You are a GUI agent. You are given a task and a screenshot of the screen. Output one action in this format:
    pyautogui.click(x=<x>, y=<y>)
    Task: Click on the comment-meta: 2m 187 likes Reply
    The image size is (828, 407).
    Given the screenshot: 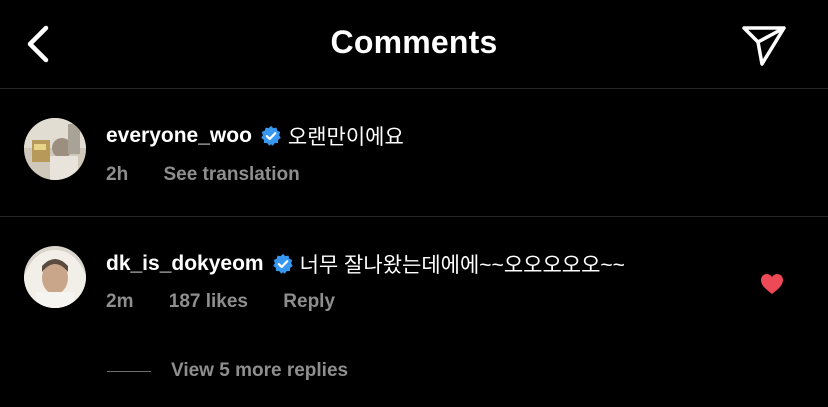 What is the action you would take?
    pyautogui.click(x=235, y=302)
    